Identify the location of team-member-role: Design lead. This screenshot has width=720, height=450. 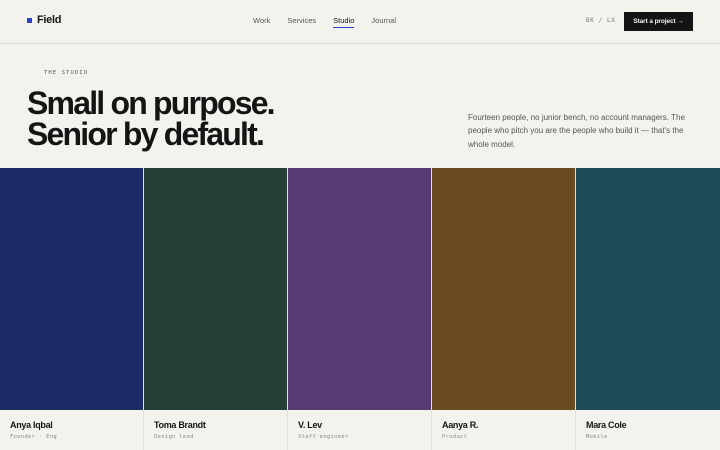
(174, 437).